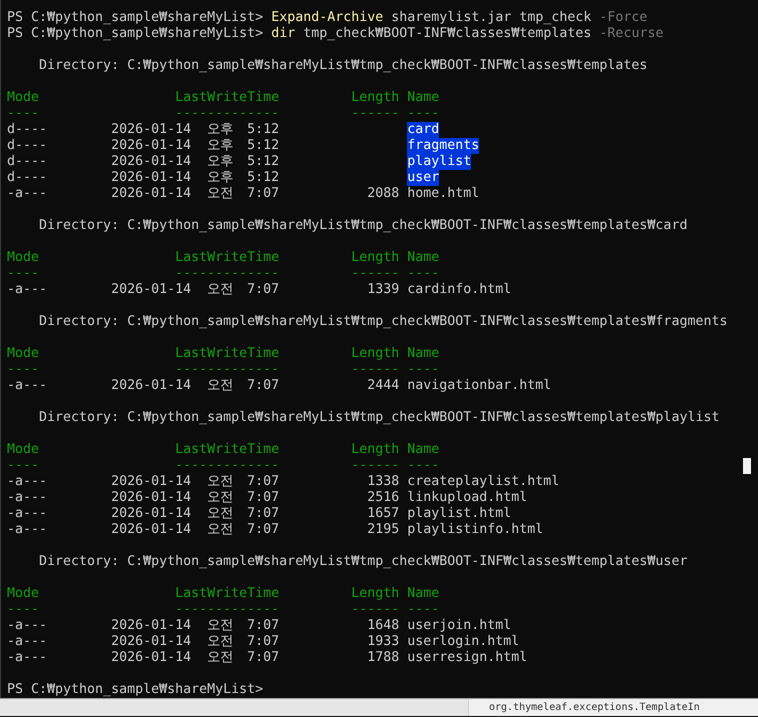  I want to click on table-cell: 1339, so click(383, 289).